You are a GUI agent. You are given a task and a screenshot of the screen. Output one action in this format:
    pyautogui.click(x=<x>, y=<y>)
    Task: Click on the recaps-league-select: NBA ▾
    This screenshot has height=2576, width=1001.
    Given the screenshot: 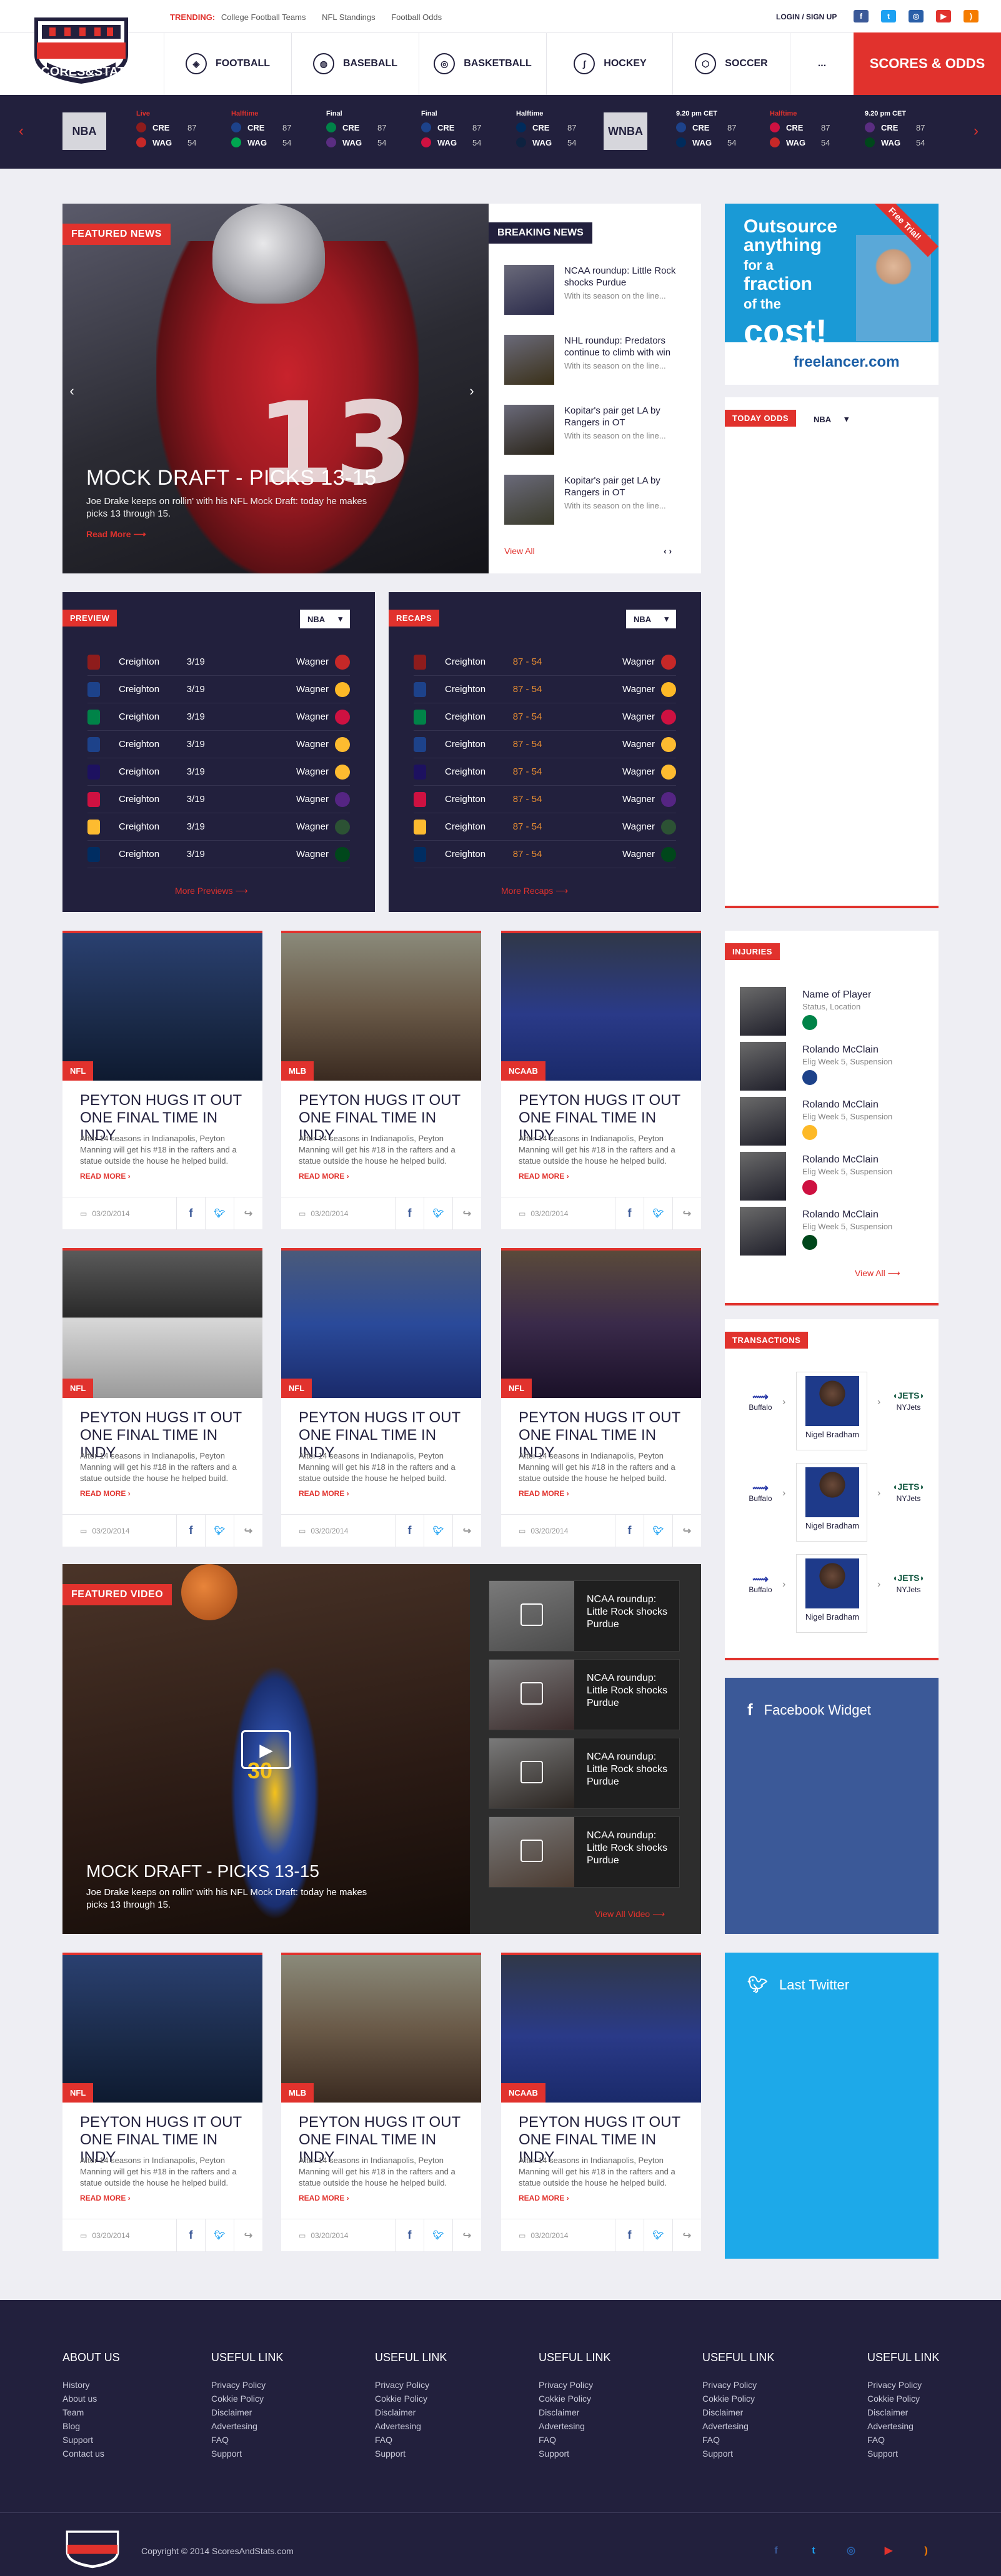 What is the action you would take?
    pyautogui.click(x=651, y=619)
    